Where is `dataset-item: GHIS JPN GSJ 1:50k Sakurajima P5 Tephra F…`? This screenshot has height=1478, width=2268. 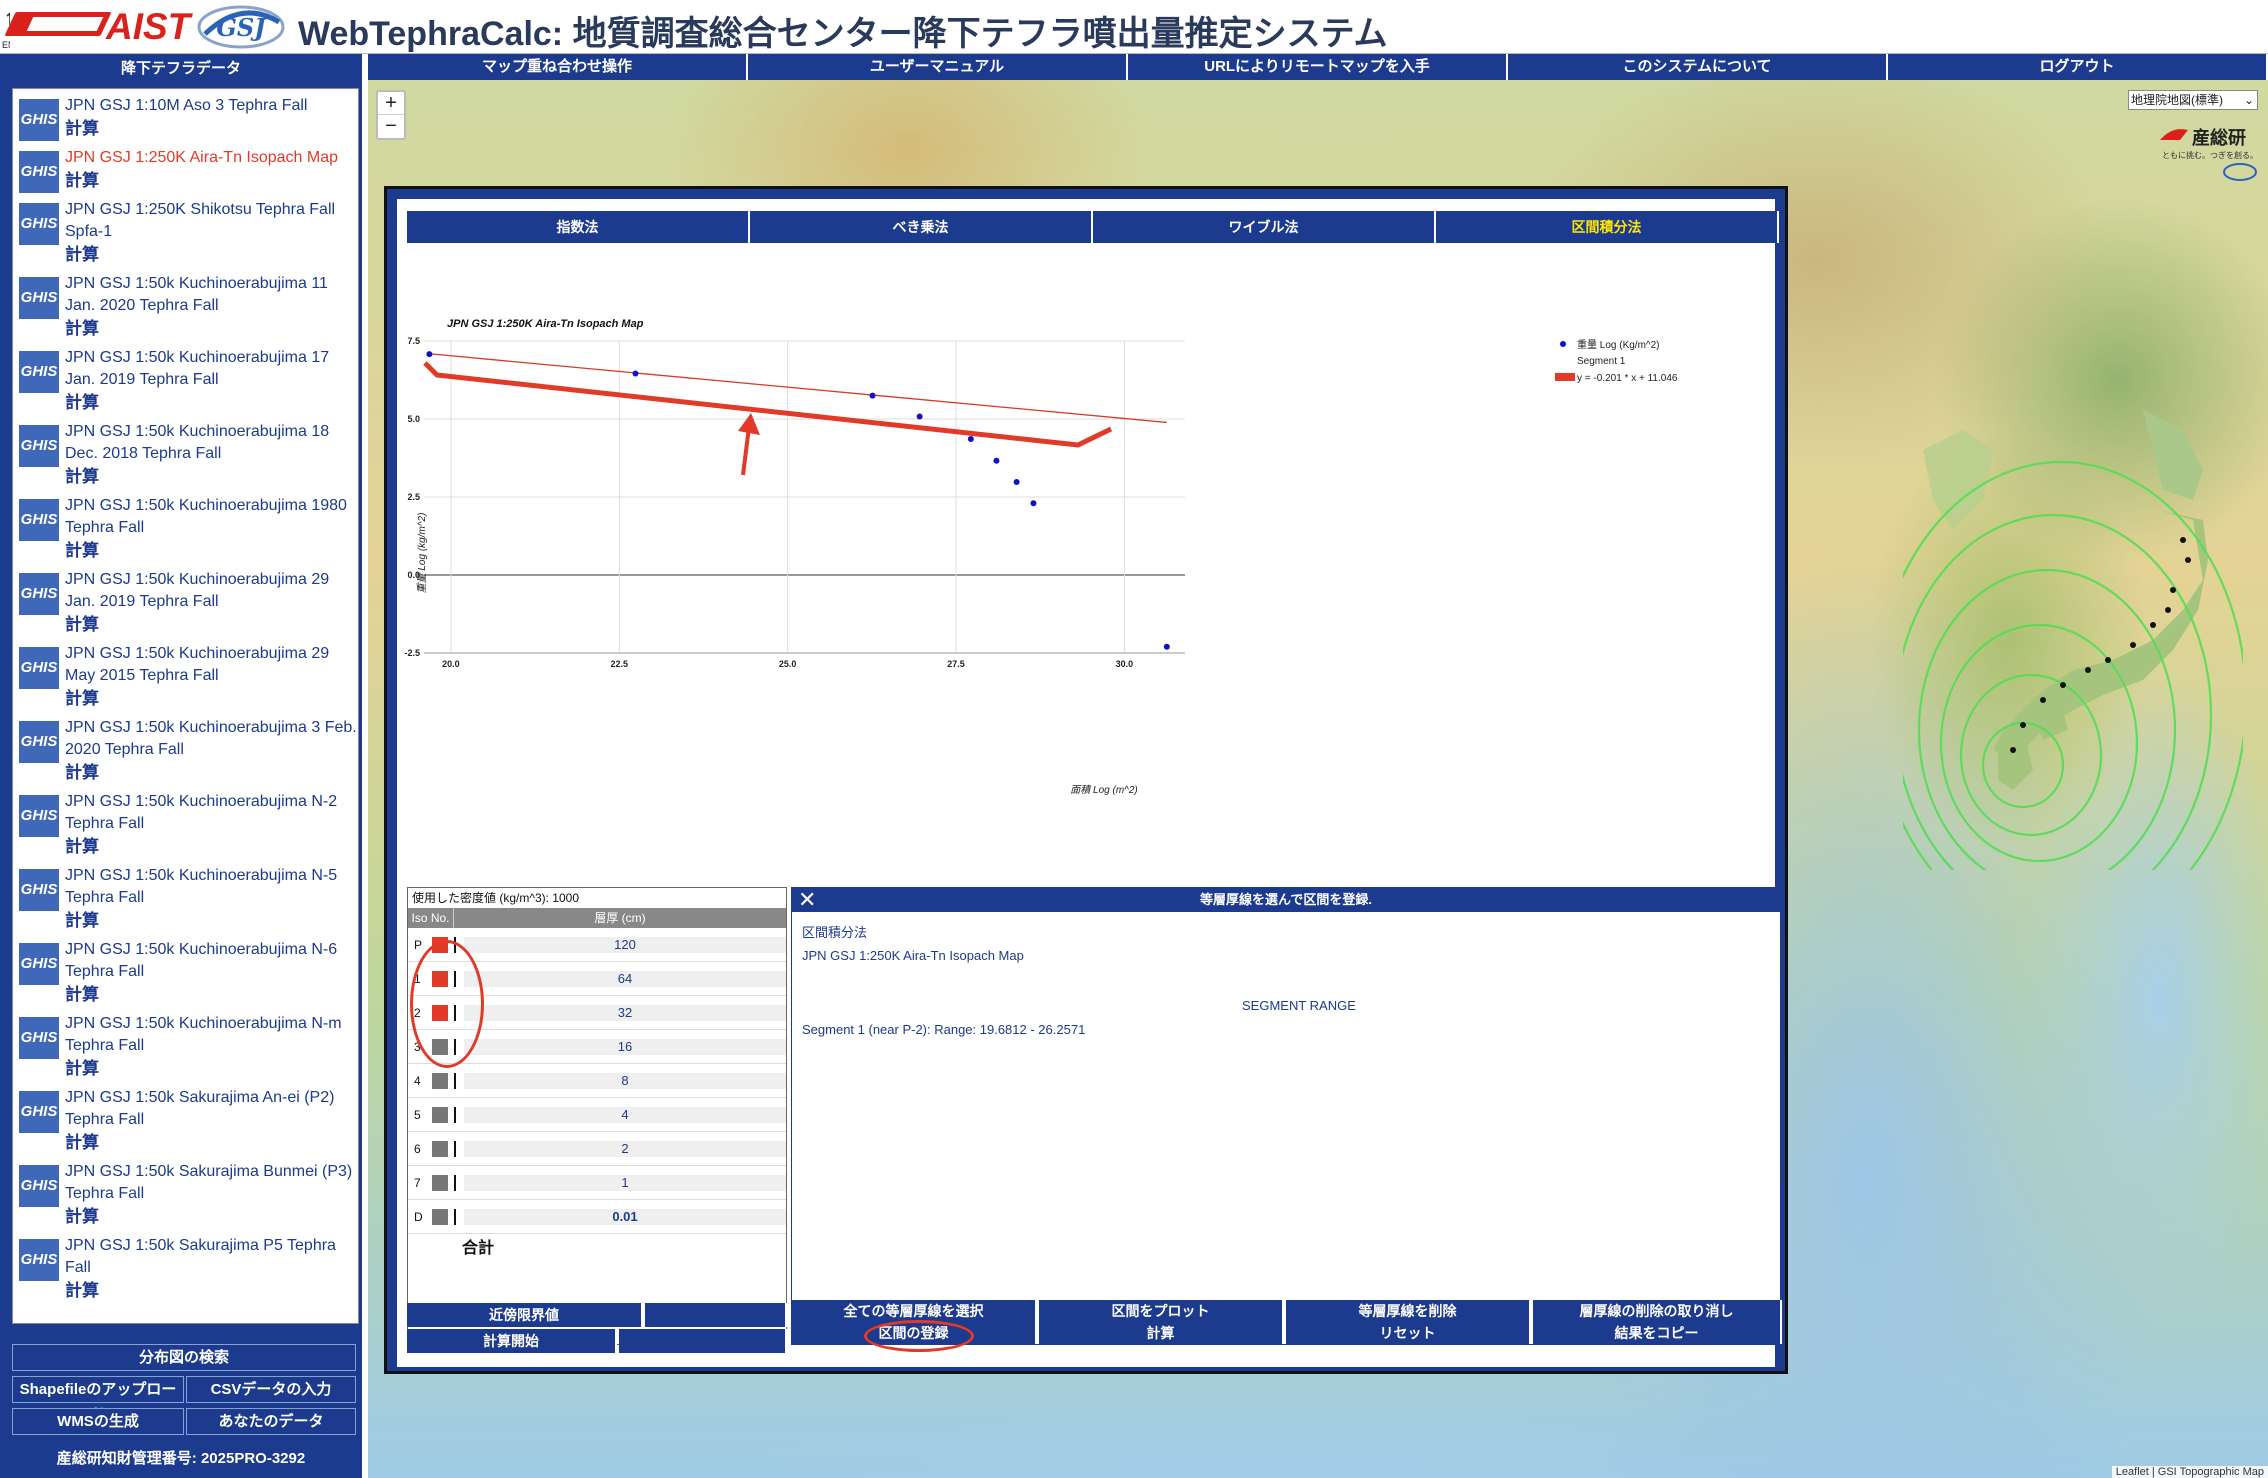 dataset-item: GHIS JPN GSJ 1:50k Sakurajima P5 Tephra F… is located at coordinates (185, 1266).